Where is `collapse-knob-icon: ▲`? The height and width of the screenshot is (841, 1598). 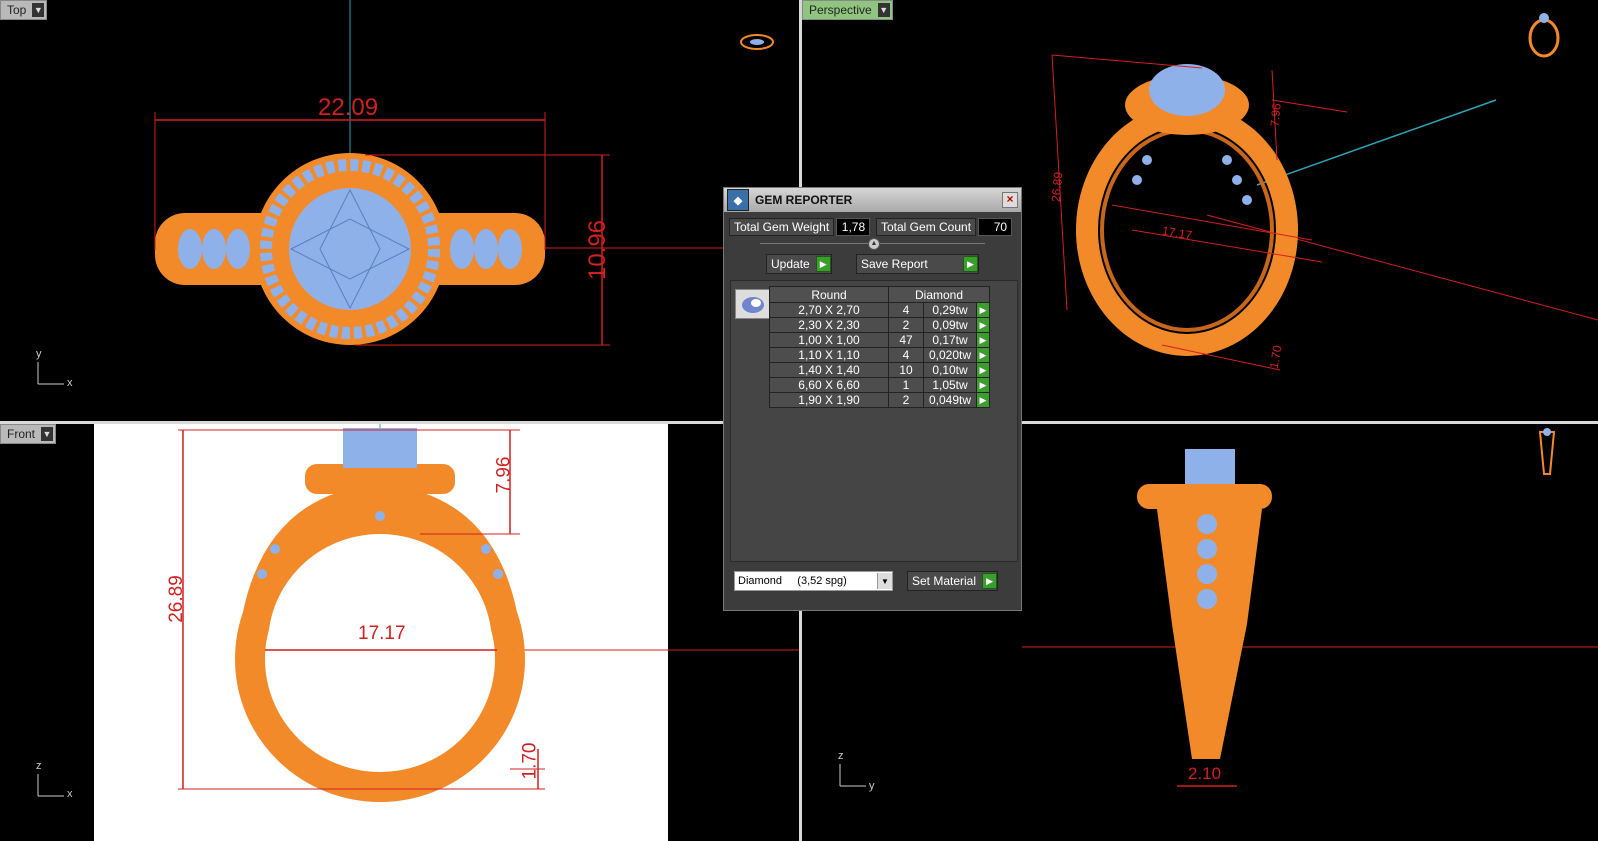
collapse-knob-icon: ▲ is located at coordinates (874, 244).